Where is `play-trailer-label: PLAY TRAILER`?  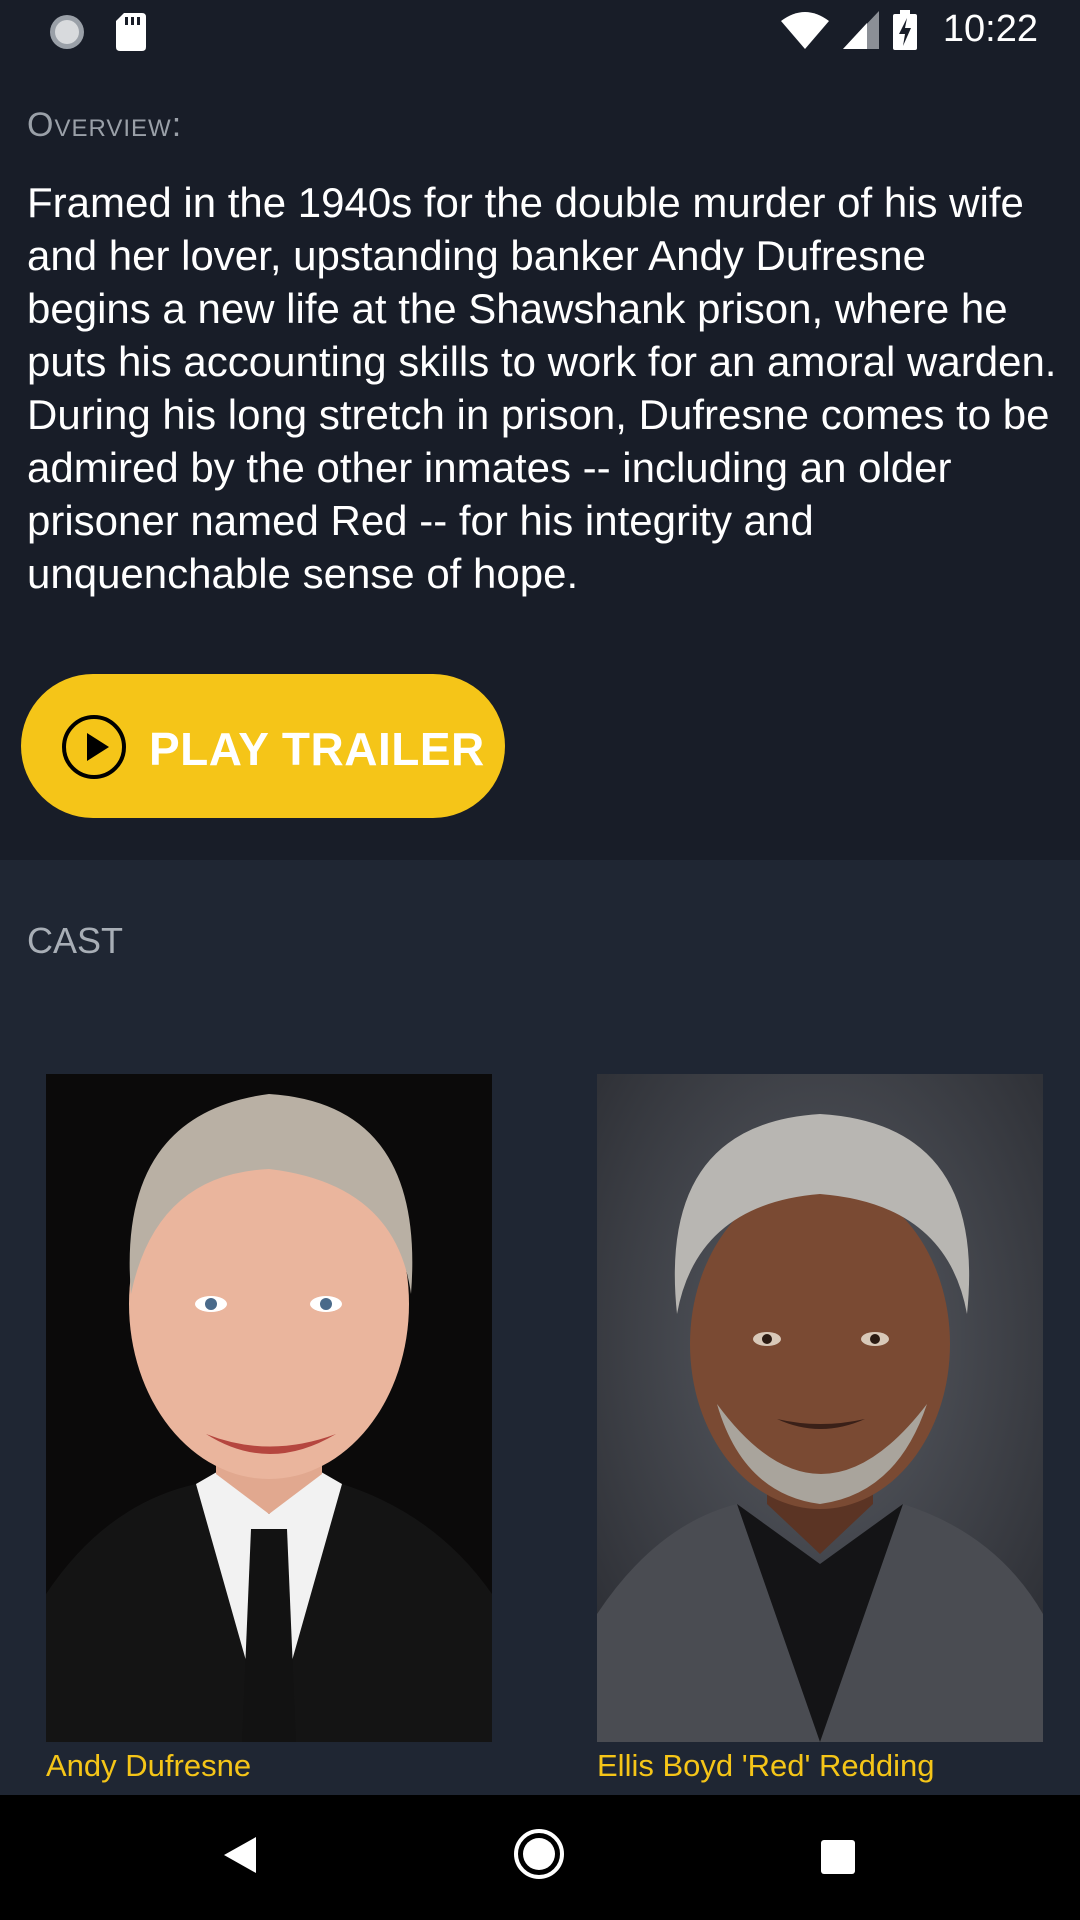
play-trailer-label: PLAY TRAILER is located at coordinates (317, 749).